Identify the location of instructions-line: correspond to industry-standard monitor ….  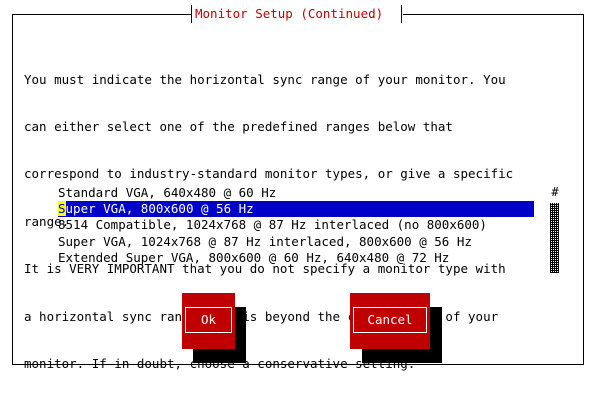
(269, 174).